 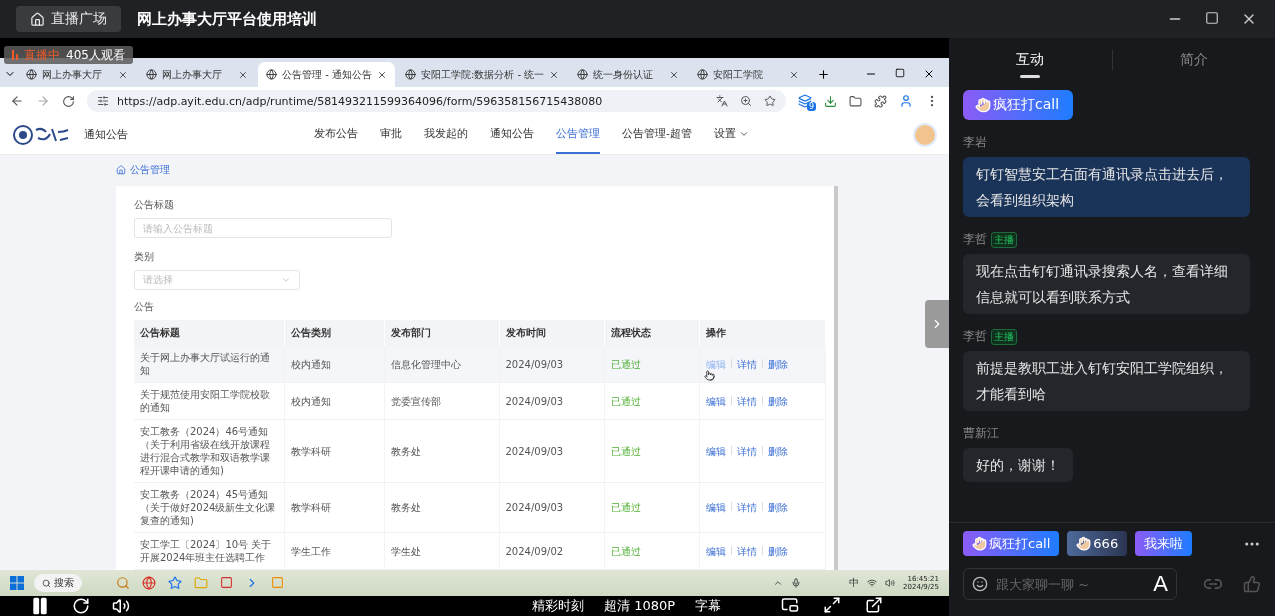 I want to click on table-cell: 学生处, so click(x=441, y=551).